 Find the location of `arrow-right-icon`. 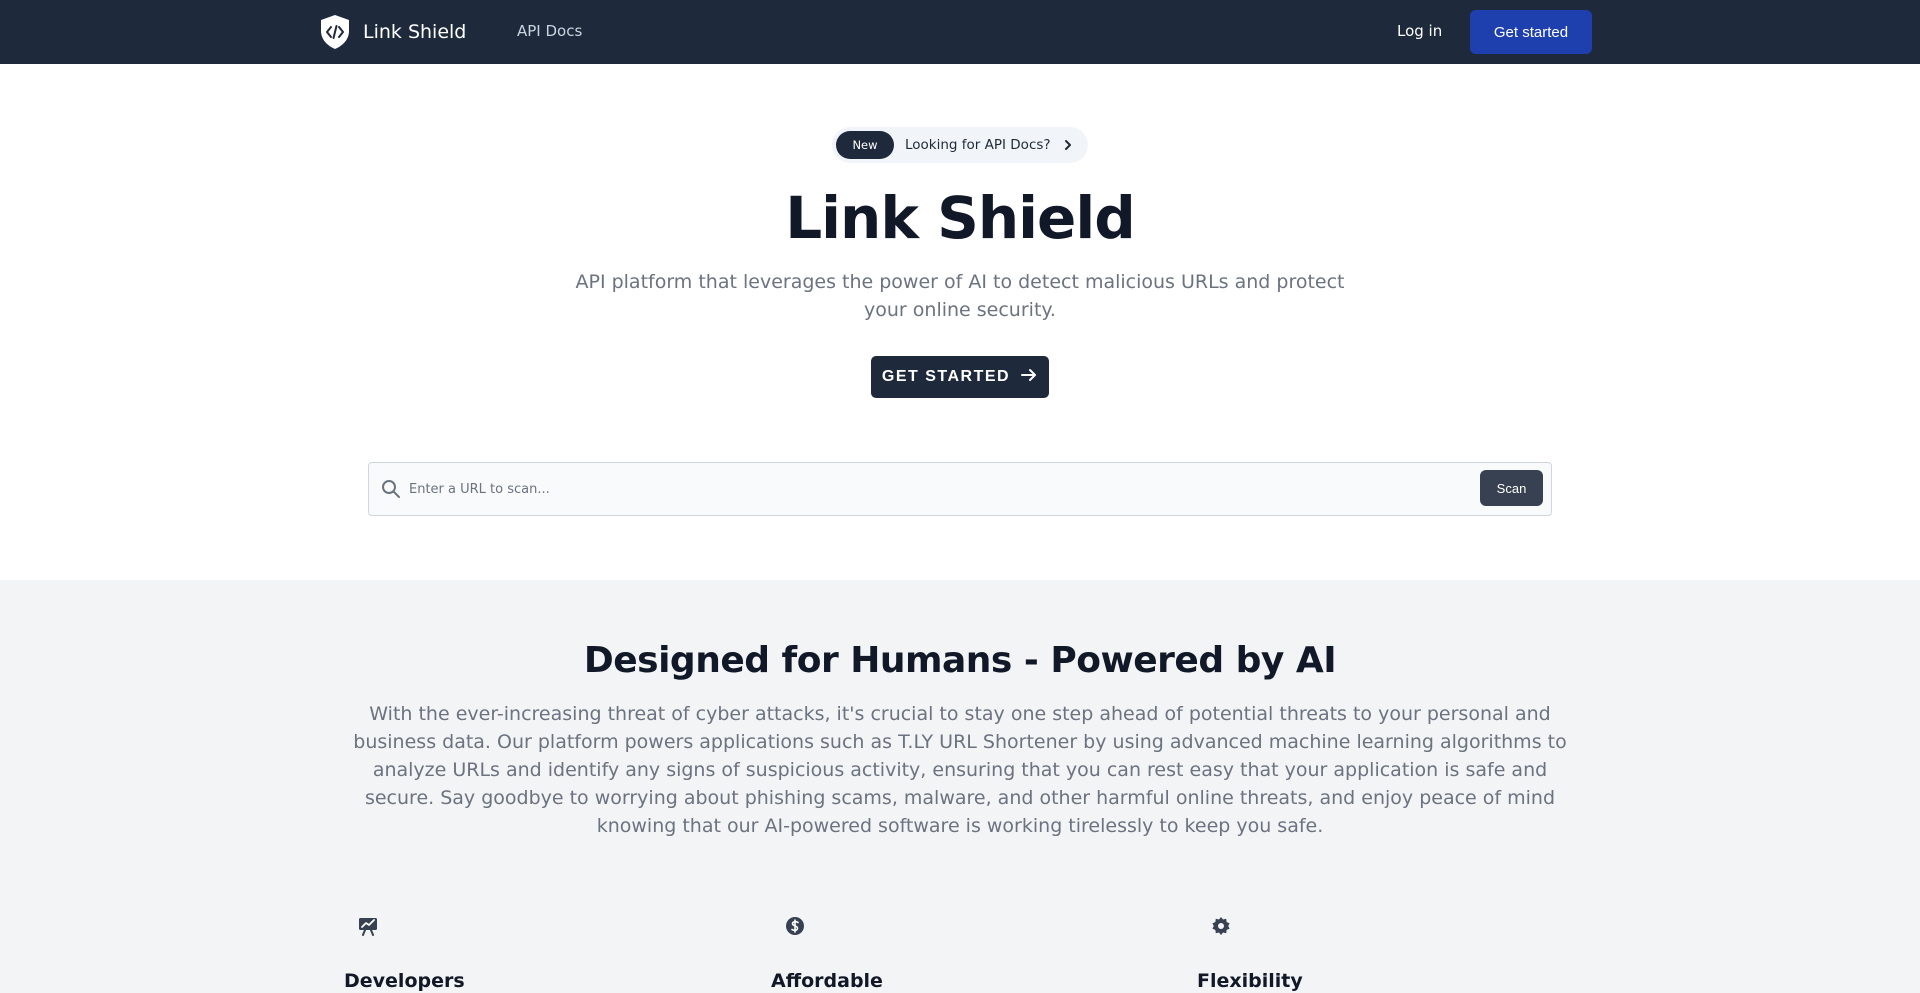

arrow-right-icon is located at coordinates (1029, 377).